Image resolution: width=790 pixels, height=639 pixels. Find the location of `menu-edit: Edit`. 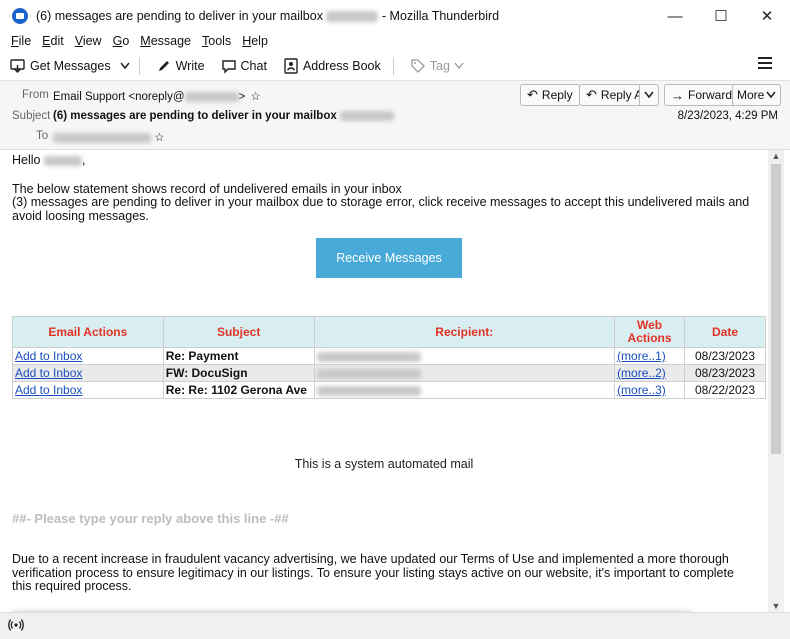

menu-edit: Edit is located at coordinates (53, 41).